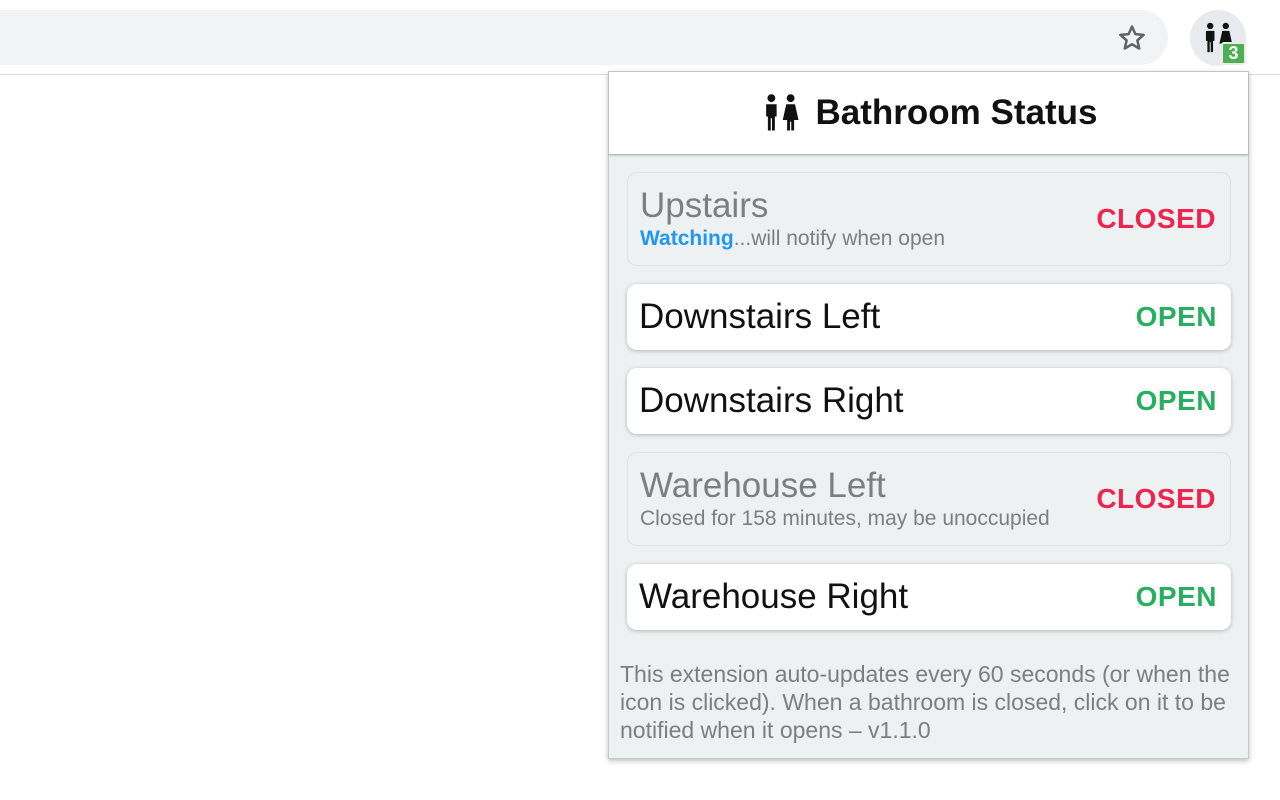 The image size is (1280, 800). I want to click on address-bar, so click(584, 37).